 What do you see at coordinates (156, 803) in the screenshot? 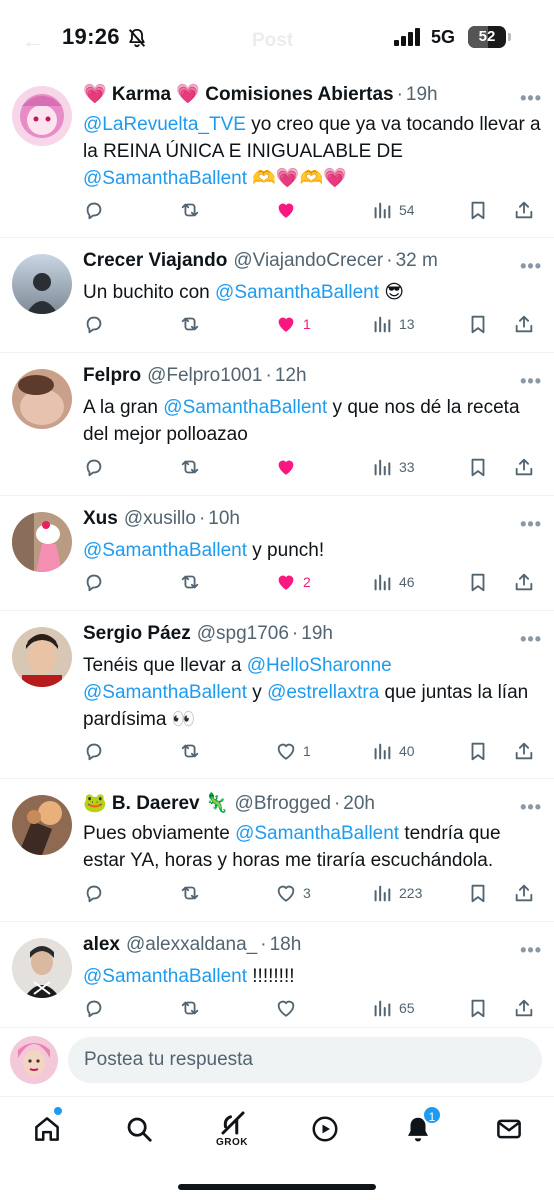
I see `author-name: 🐸 B. Daerev 🦎` at bounding box center [156, 803].